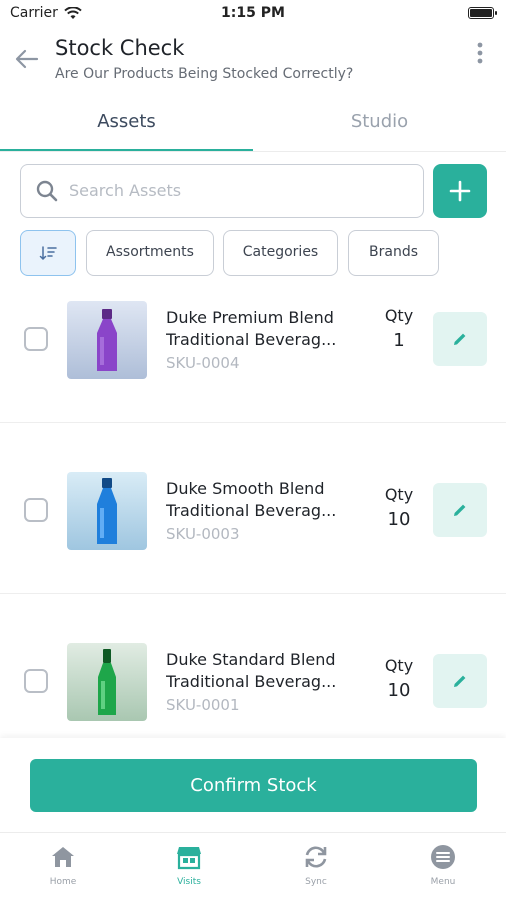 This screenshot has width=506, height=900. I want to click on home-icon, so click(63, 857).